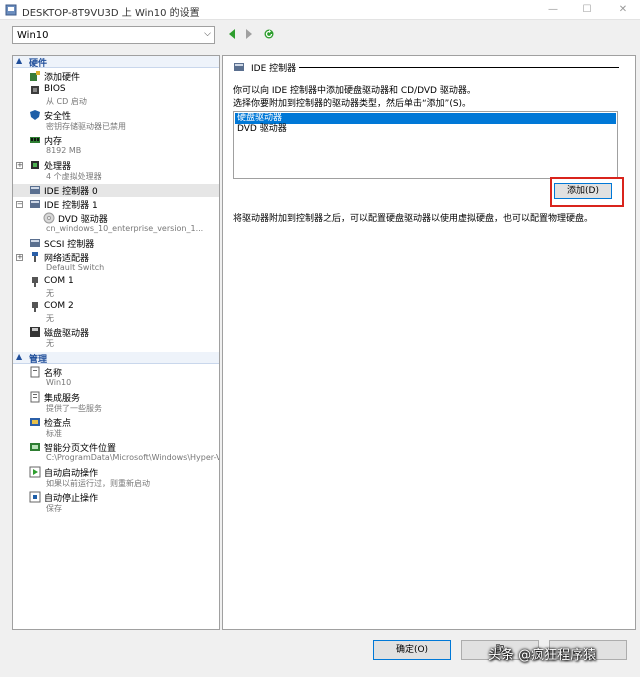  What do you see at coordinates (75, 267) in the screenshot?
I see `tree-item-detail: Default Switch` at bounding box center [75, 267].